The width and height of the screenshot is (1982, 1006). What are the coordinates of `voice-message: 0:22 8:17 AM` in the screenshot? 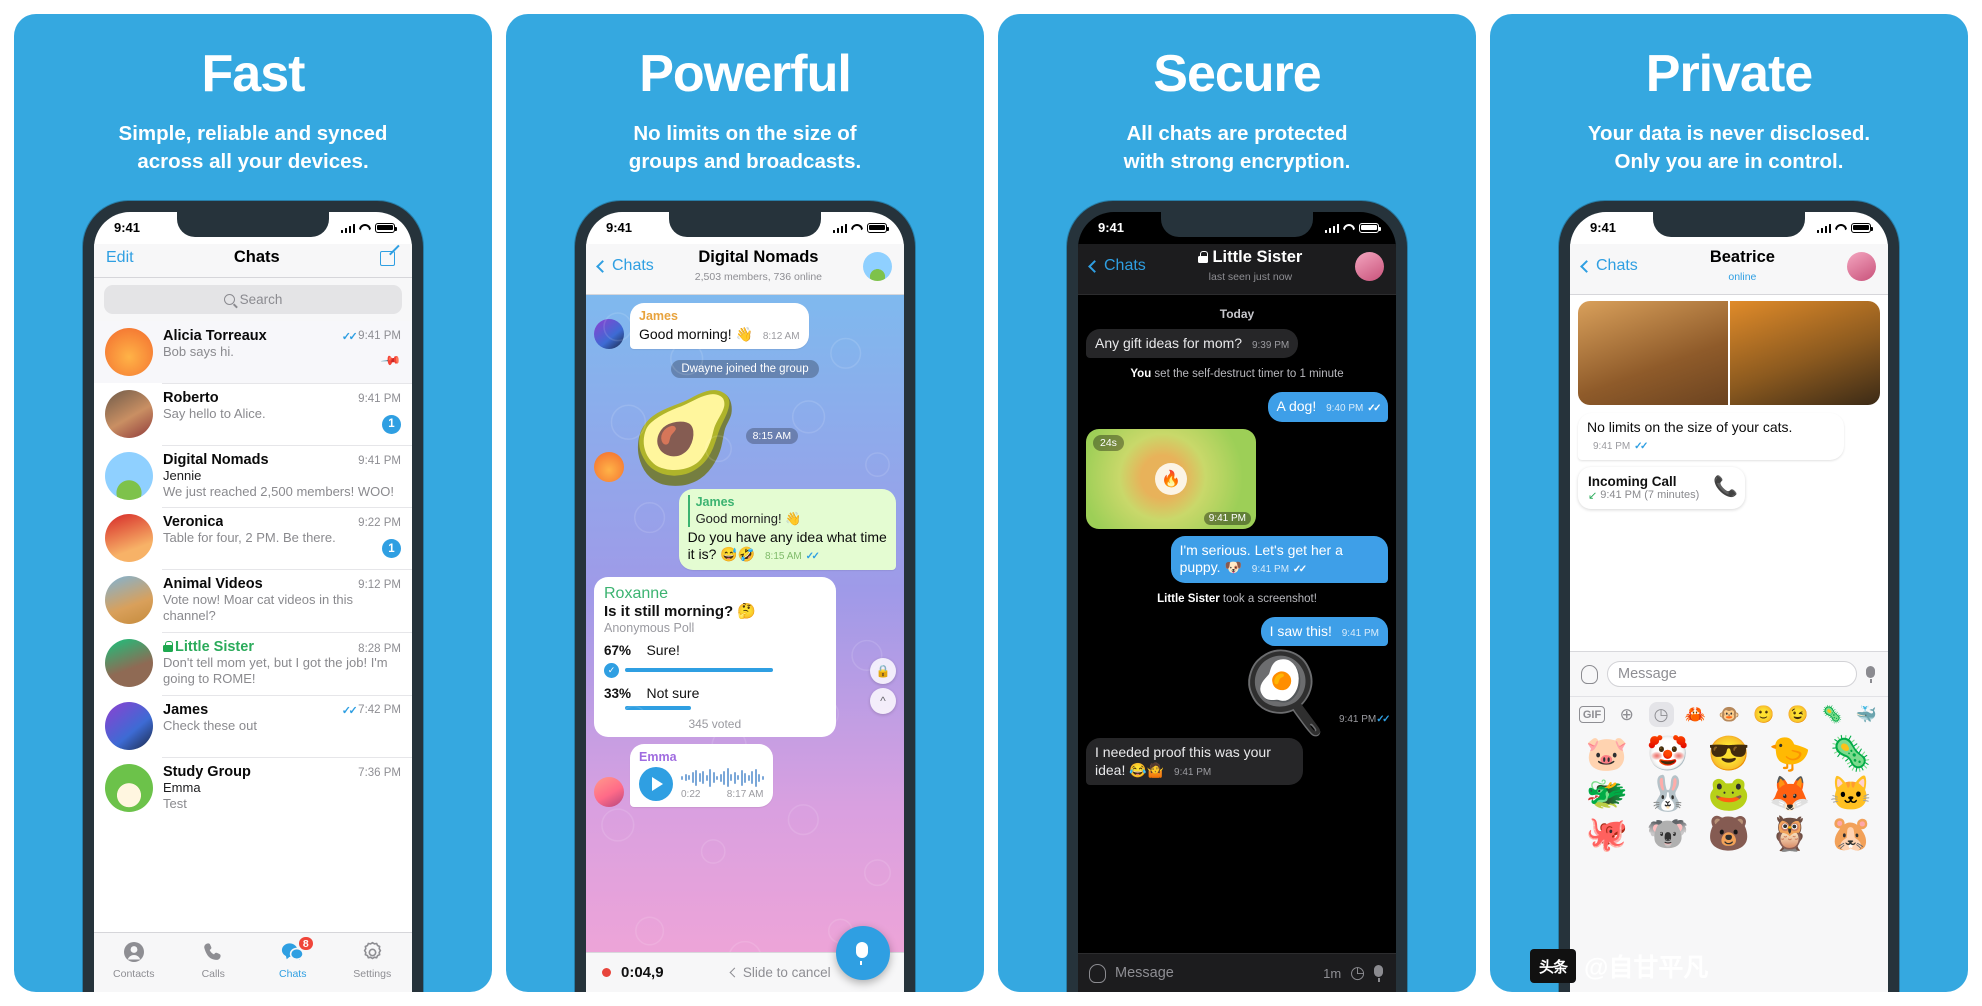 It's located at (701, 784).